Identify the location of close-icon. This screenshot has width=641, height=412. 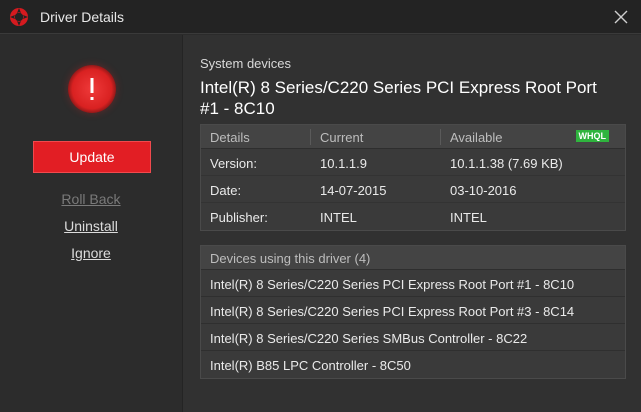
(621, 17).